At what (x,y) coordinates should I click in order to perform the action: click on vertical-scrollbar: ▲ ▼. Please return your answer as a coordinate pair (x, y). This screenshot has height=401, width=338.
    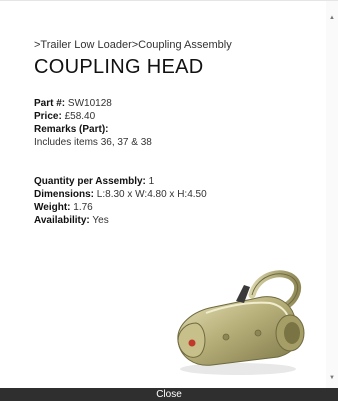
    Looking at the image, I should click on (332, 195).